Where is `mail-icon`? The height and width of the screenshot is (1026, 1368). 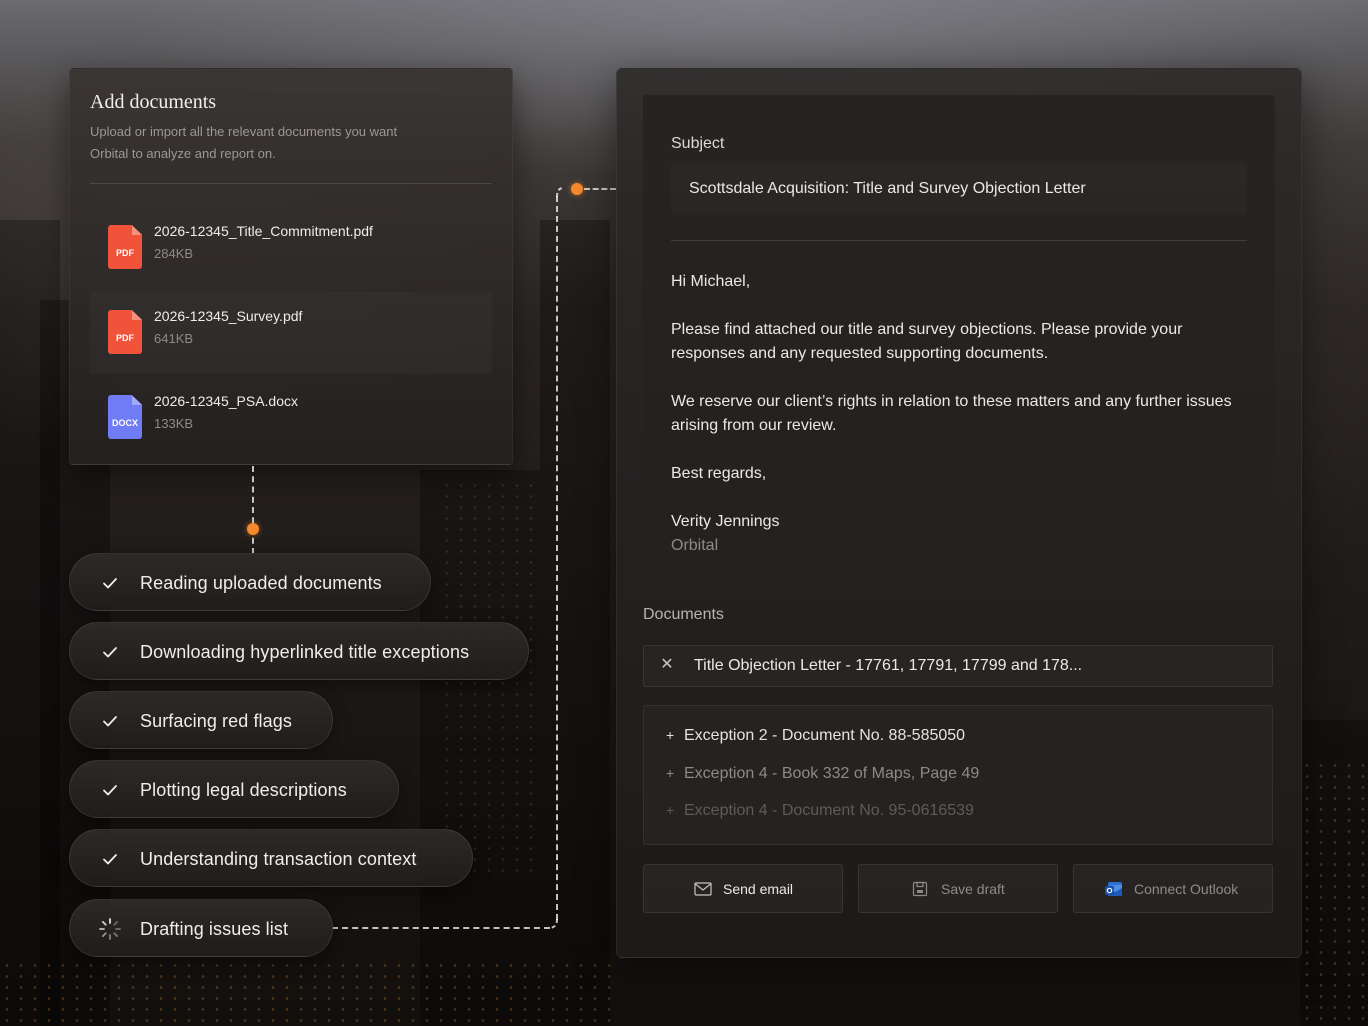
mail-icon is located at coordinates (703, 889).